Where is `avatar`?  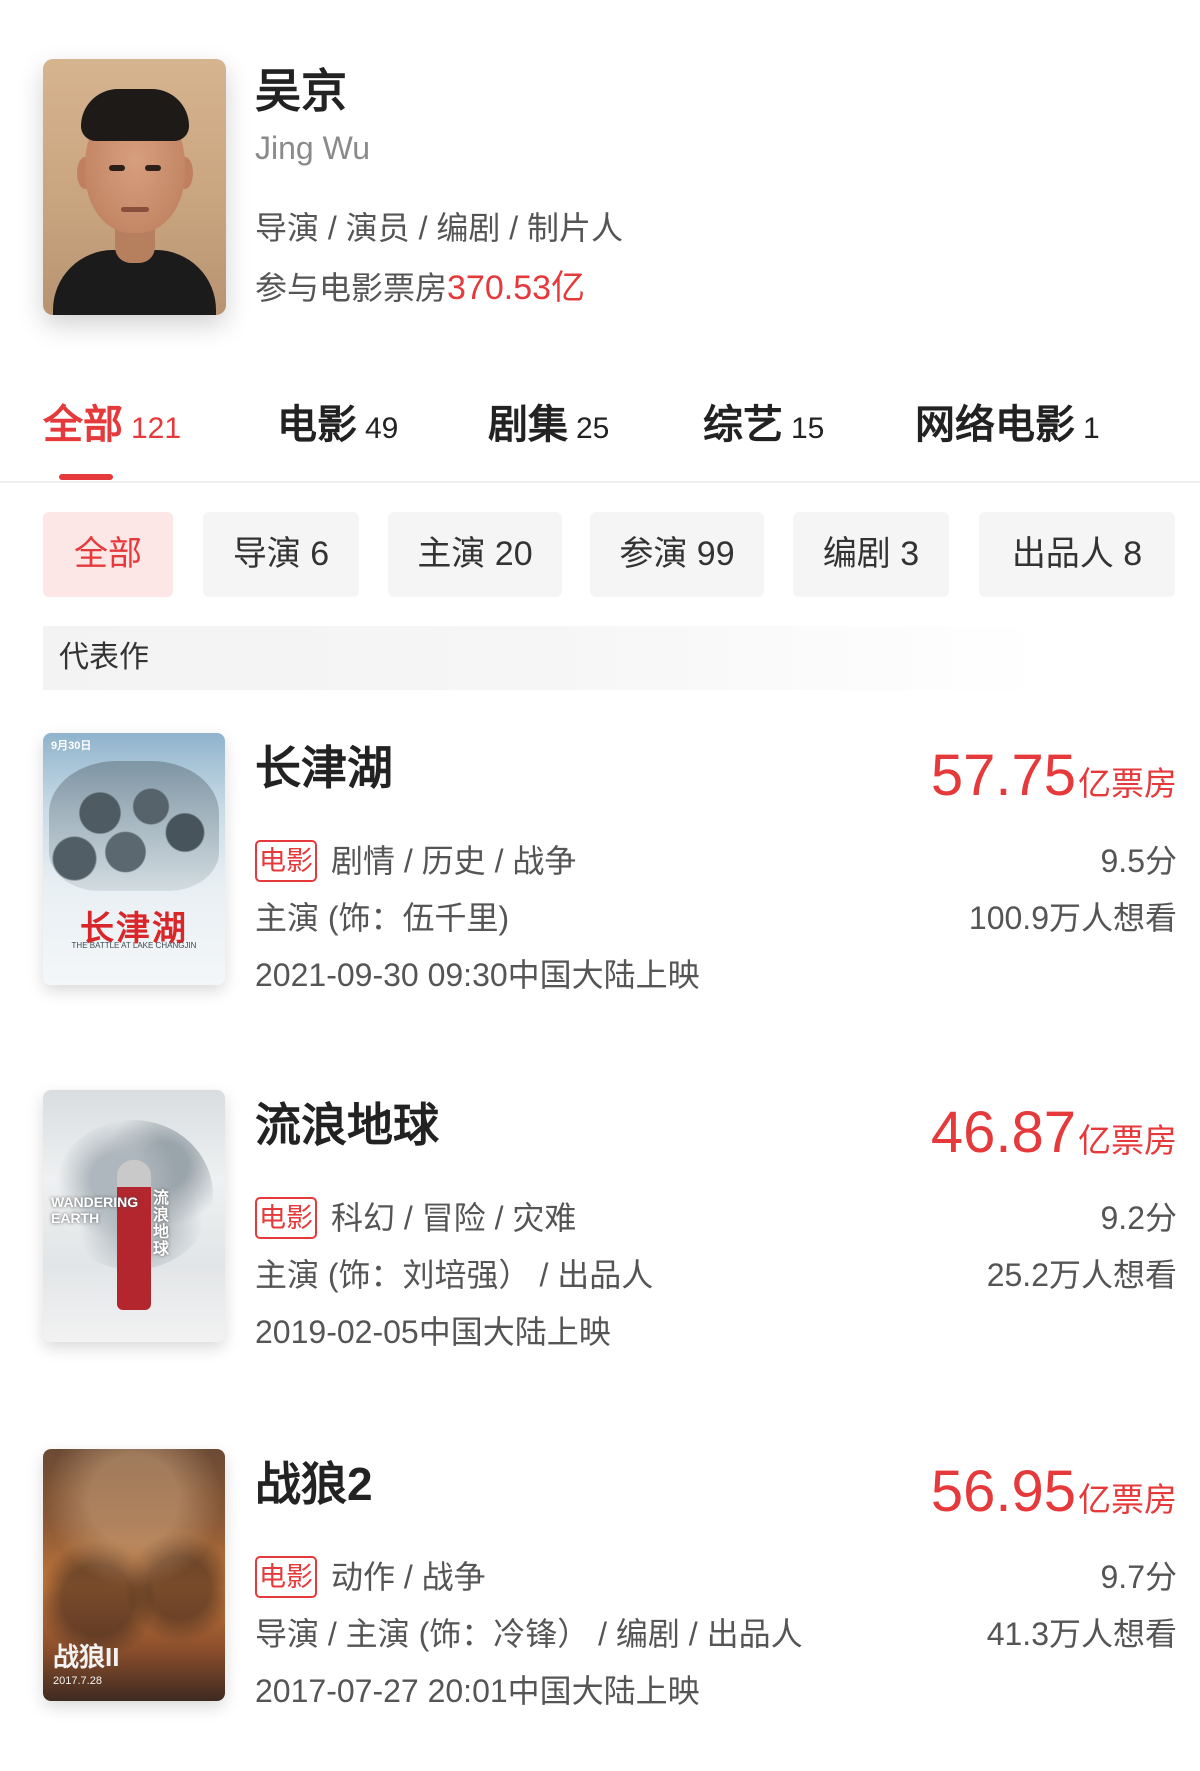 avatar is located at coordinates (134, 187).